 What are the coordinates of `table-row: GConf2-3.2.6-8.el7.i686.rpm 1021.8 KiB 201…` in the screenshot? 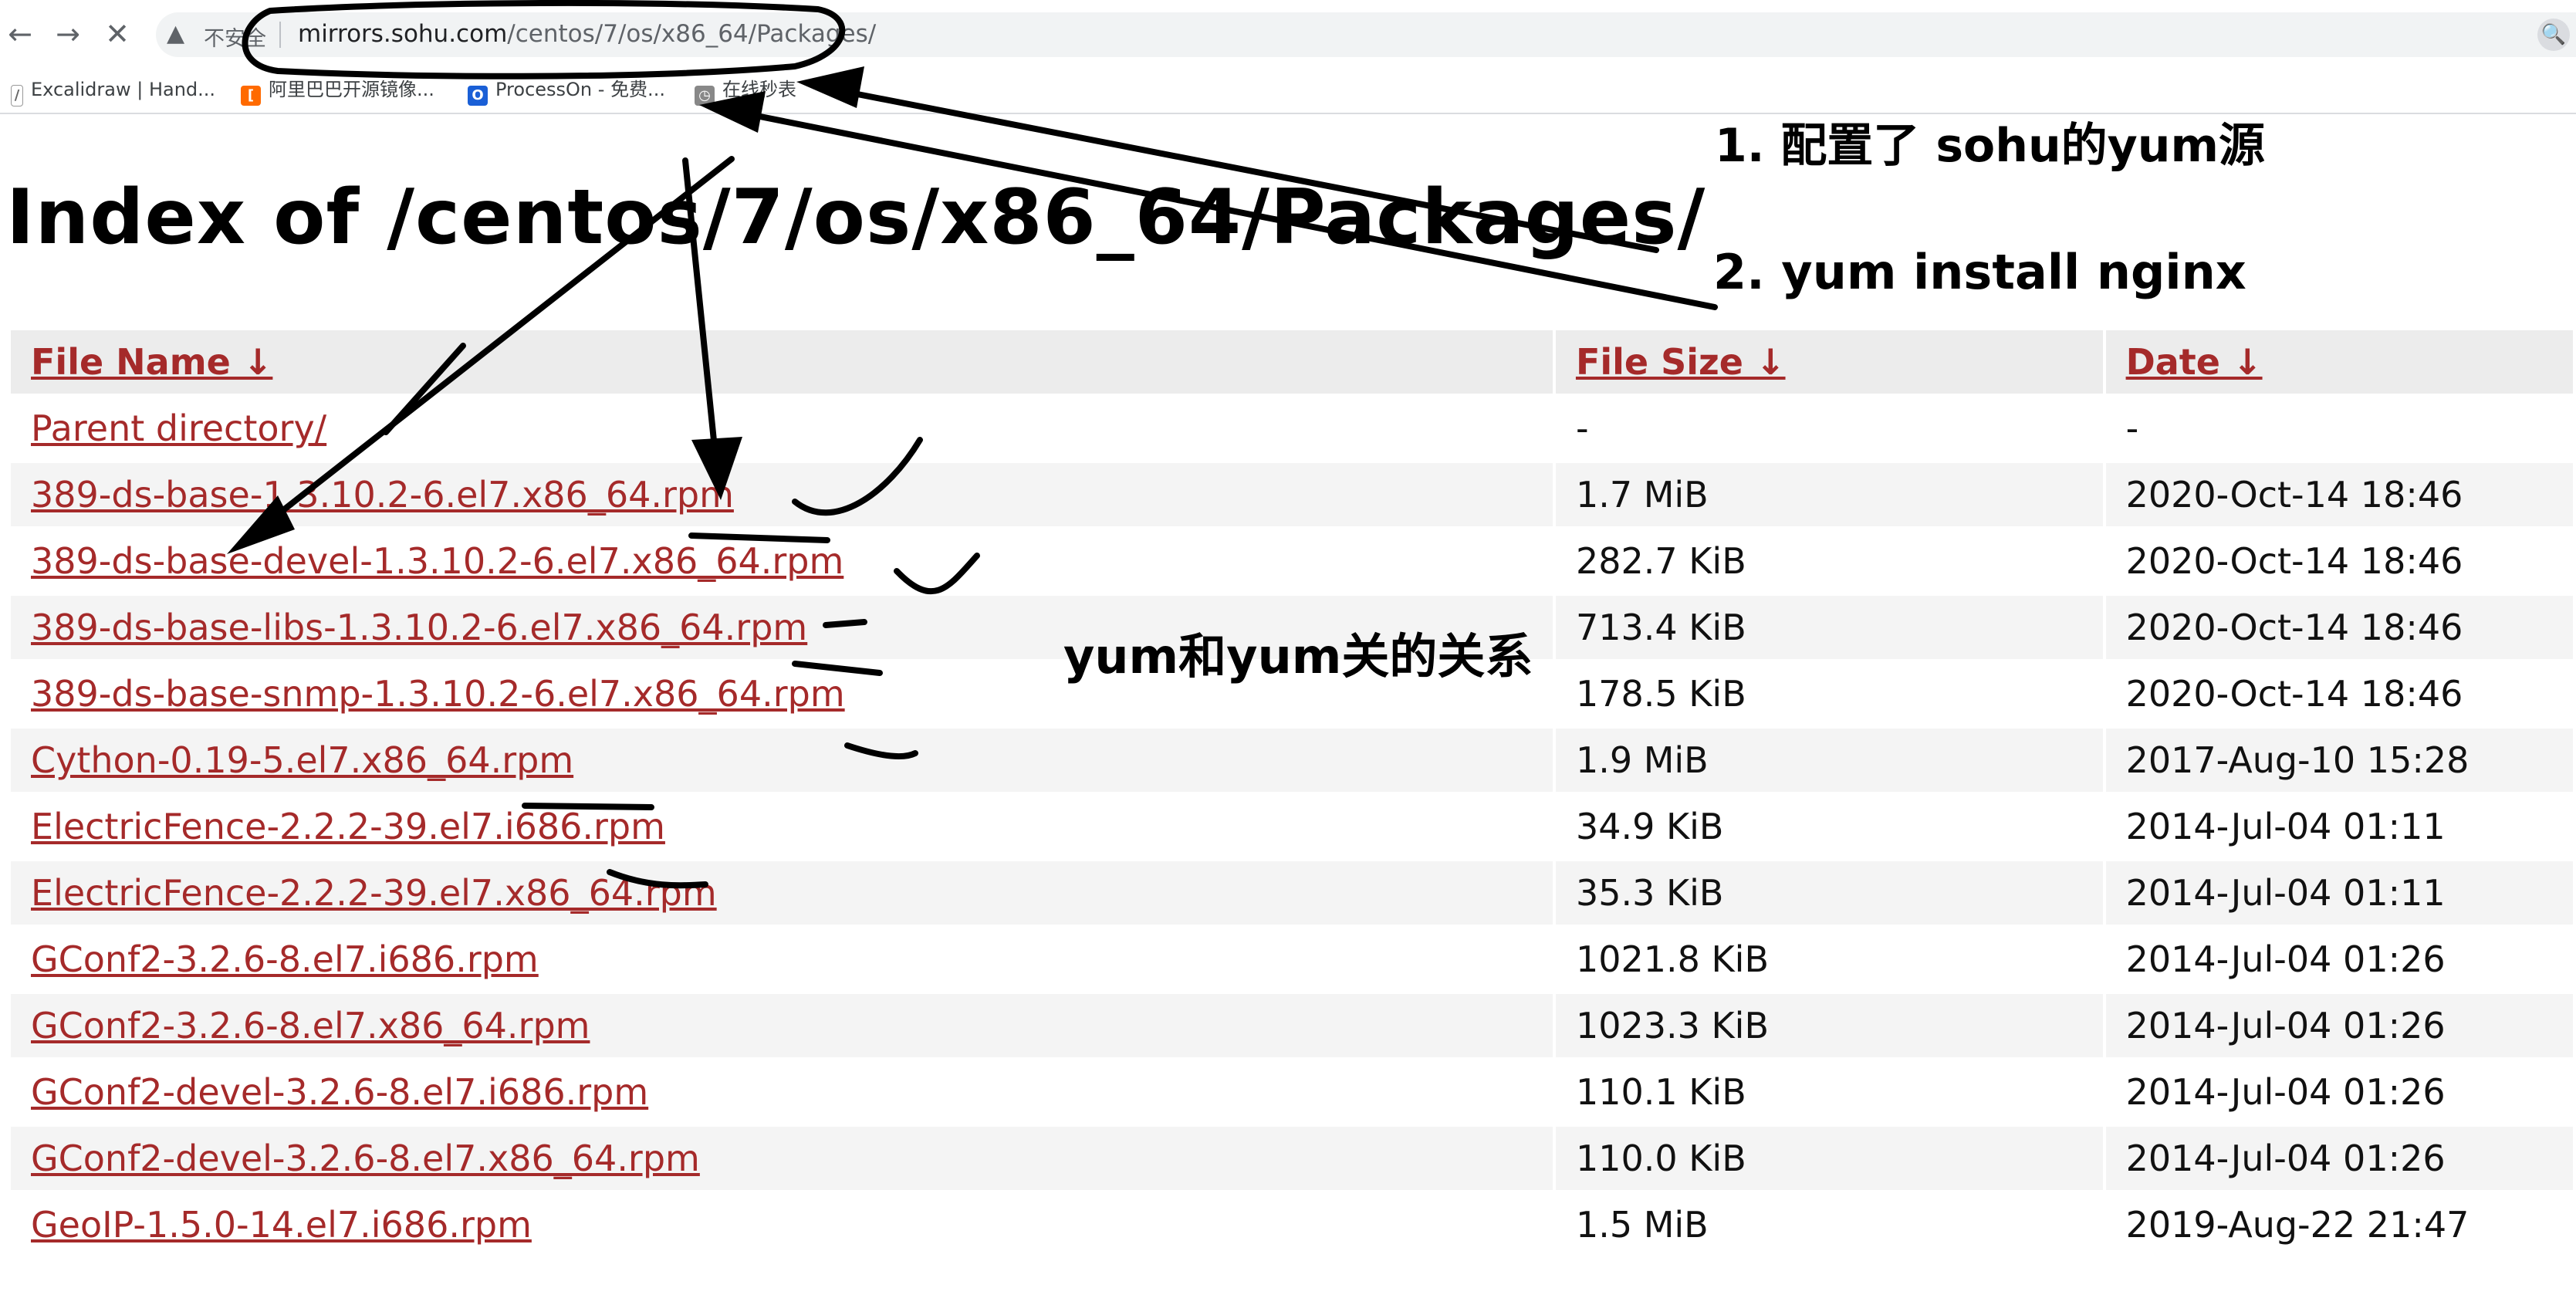 It's located at (1292, 959).